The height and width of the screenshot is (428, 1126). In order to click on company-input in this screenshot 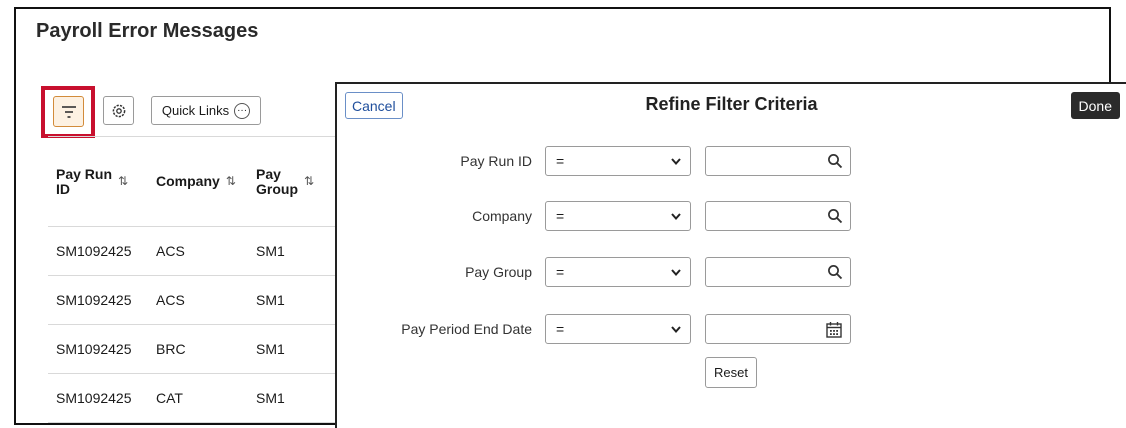, I will do `click(778, 216)`.